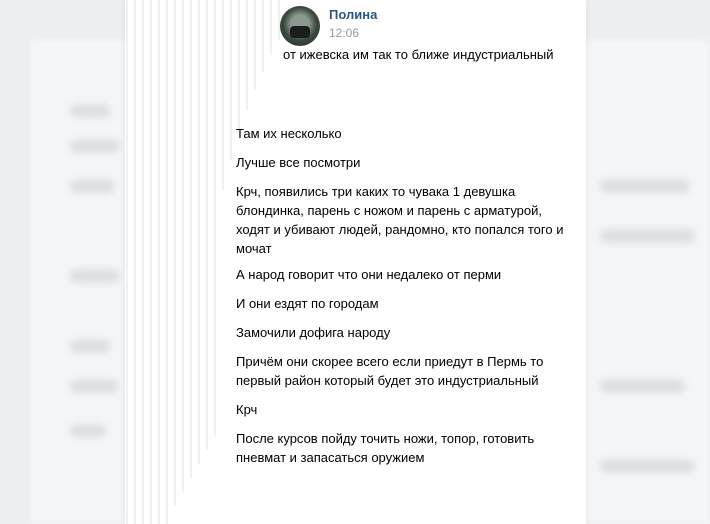  I want to click on author-name: Полина, so click(353, 14).